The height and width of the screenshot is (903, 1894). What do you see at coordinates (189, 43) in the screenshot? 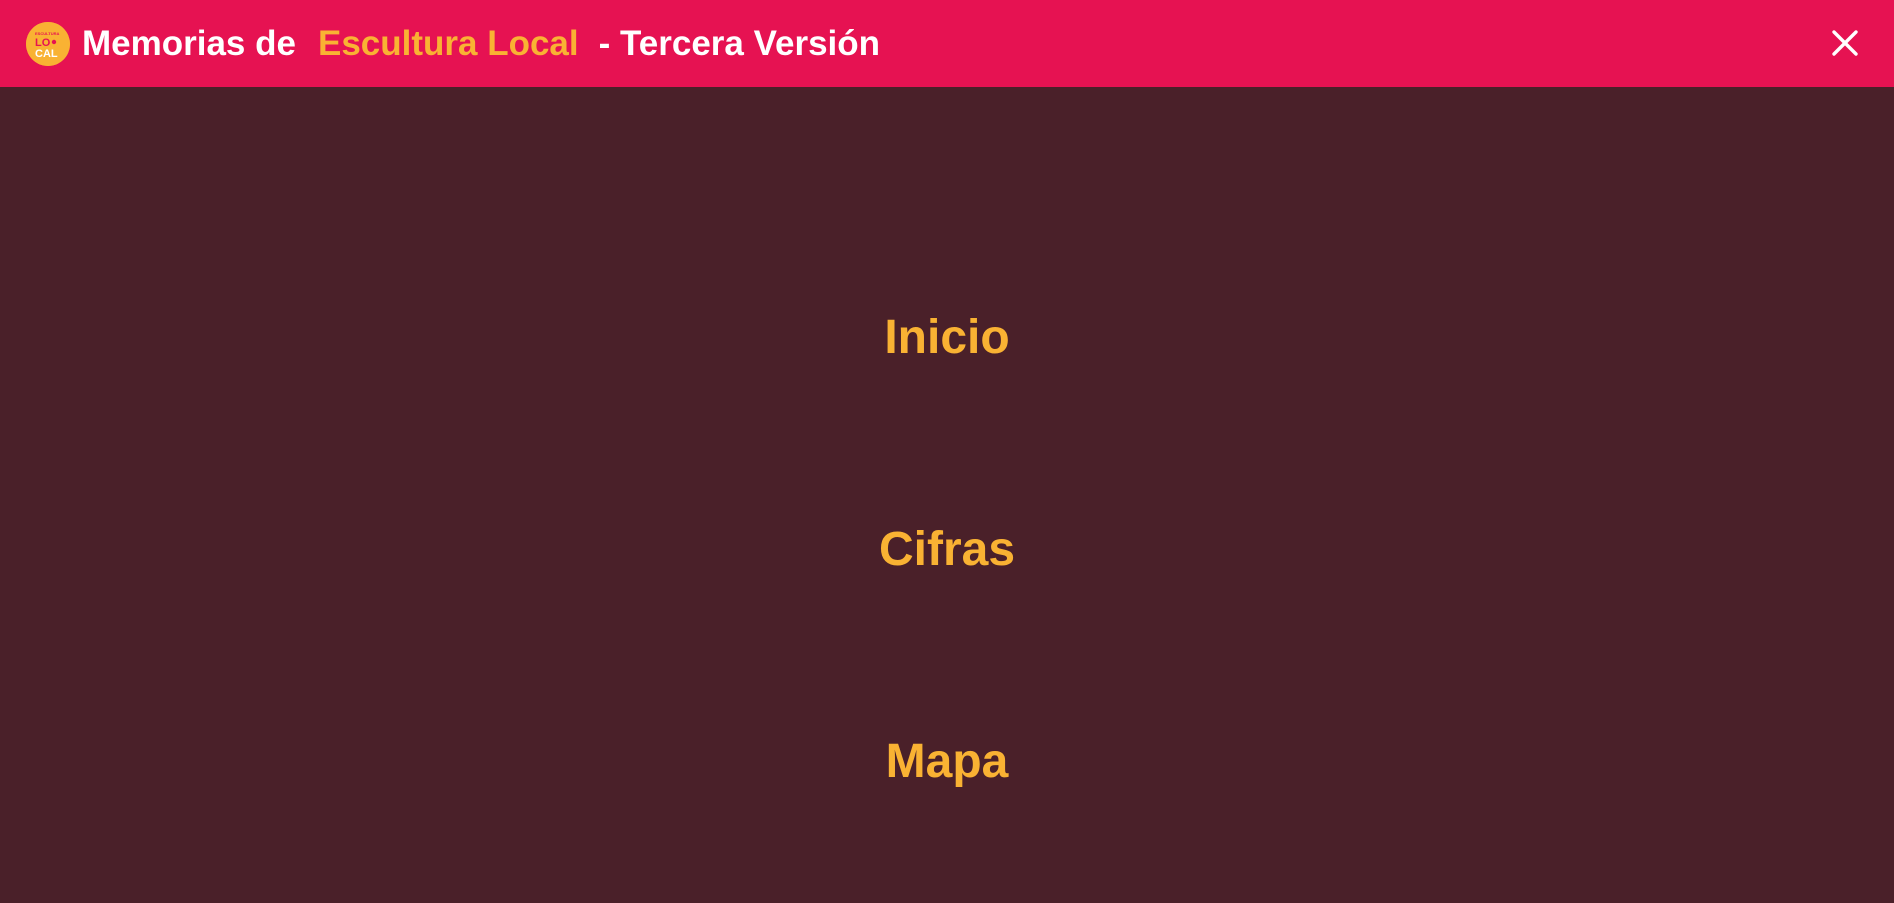
I see `title-prefix: Memorias de` at bounding box center [189, 43].